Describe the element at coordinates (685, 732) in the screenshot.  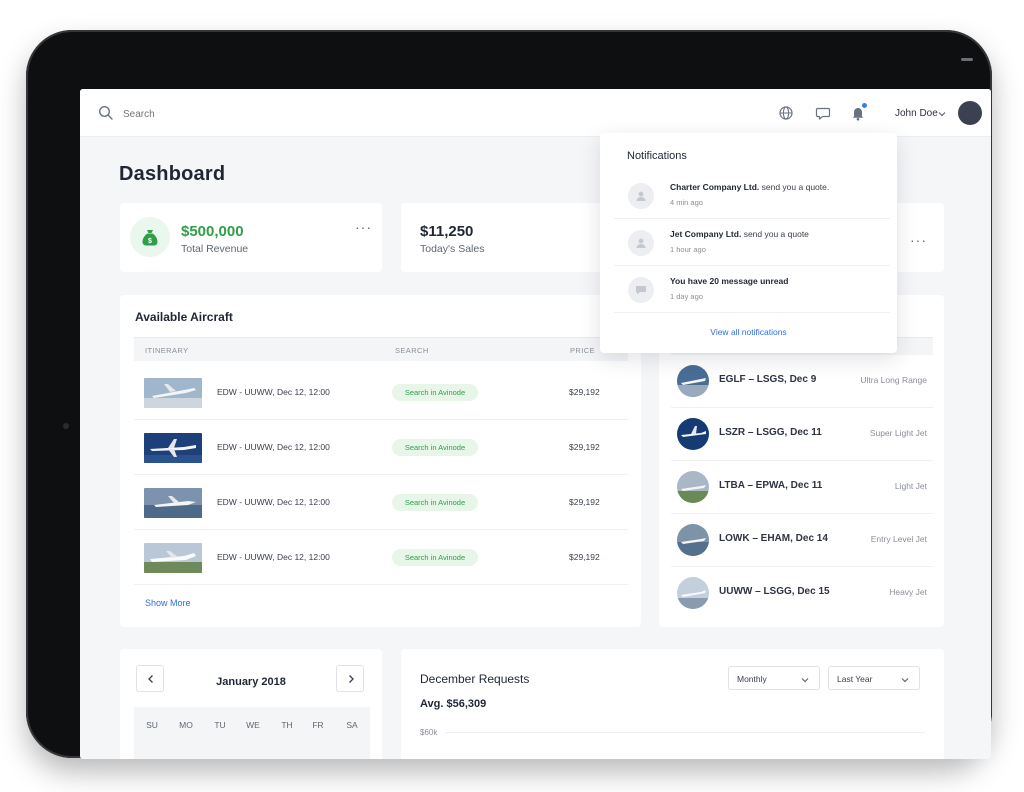
I see `grid-line` at that location.